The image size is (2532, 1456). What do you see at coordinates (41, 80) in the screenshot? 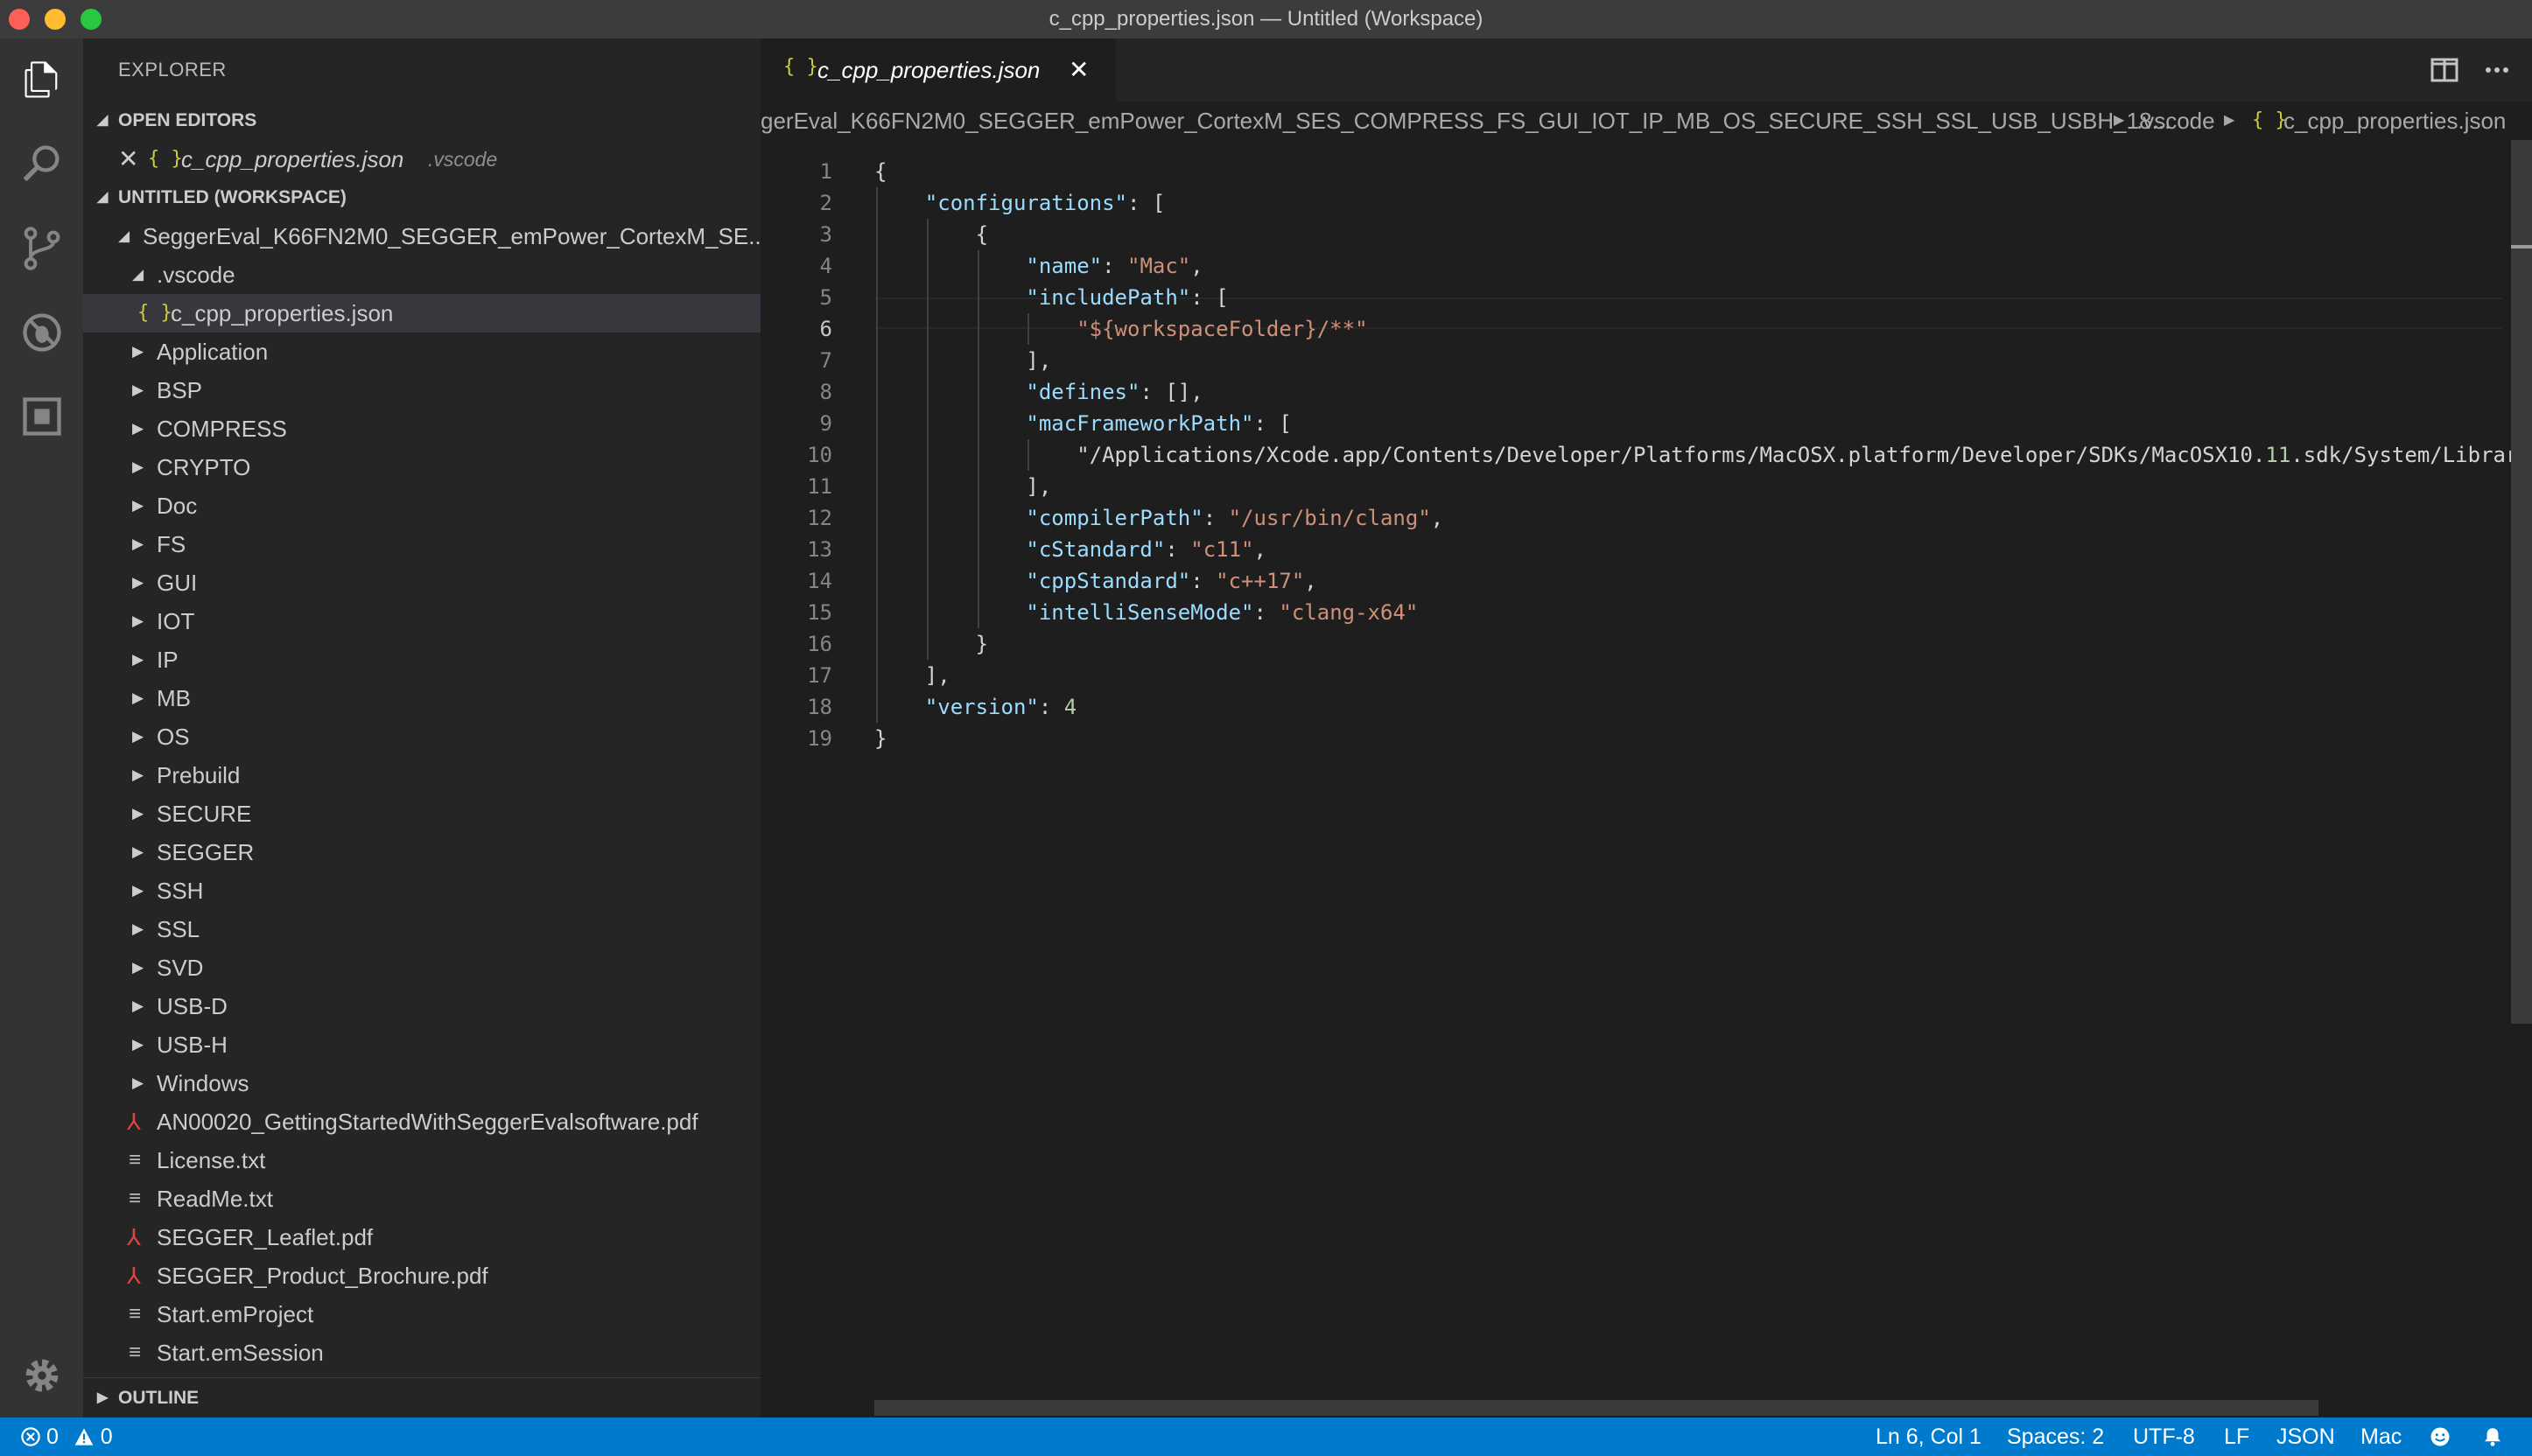
I see `explorer-activity-button` at bounding box center [41, 80].